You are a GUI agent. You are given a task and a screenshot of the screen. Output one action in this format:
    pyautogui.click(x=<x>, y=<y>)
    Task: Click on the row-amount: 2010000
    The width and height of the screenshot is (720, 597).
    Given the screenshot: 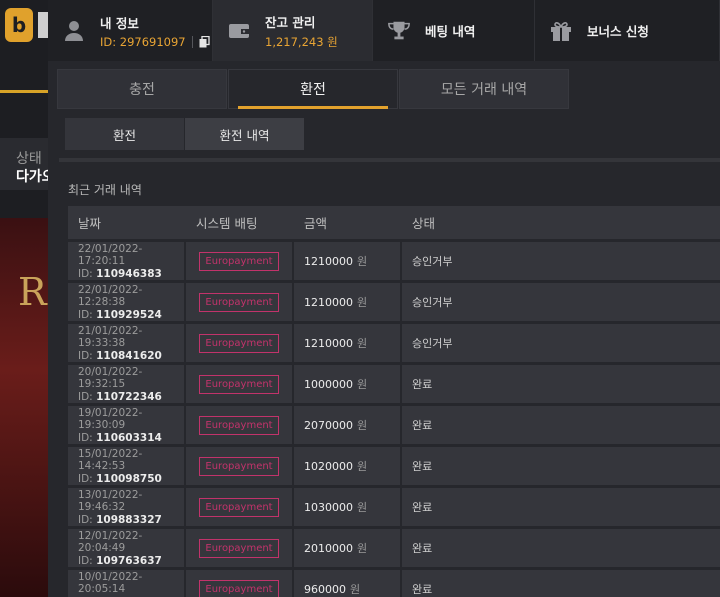 What is the action you would take?
    pyautogui.click(x=328, y=548)
    